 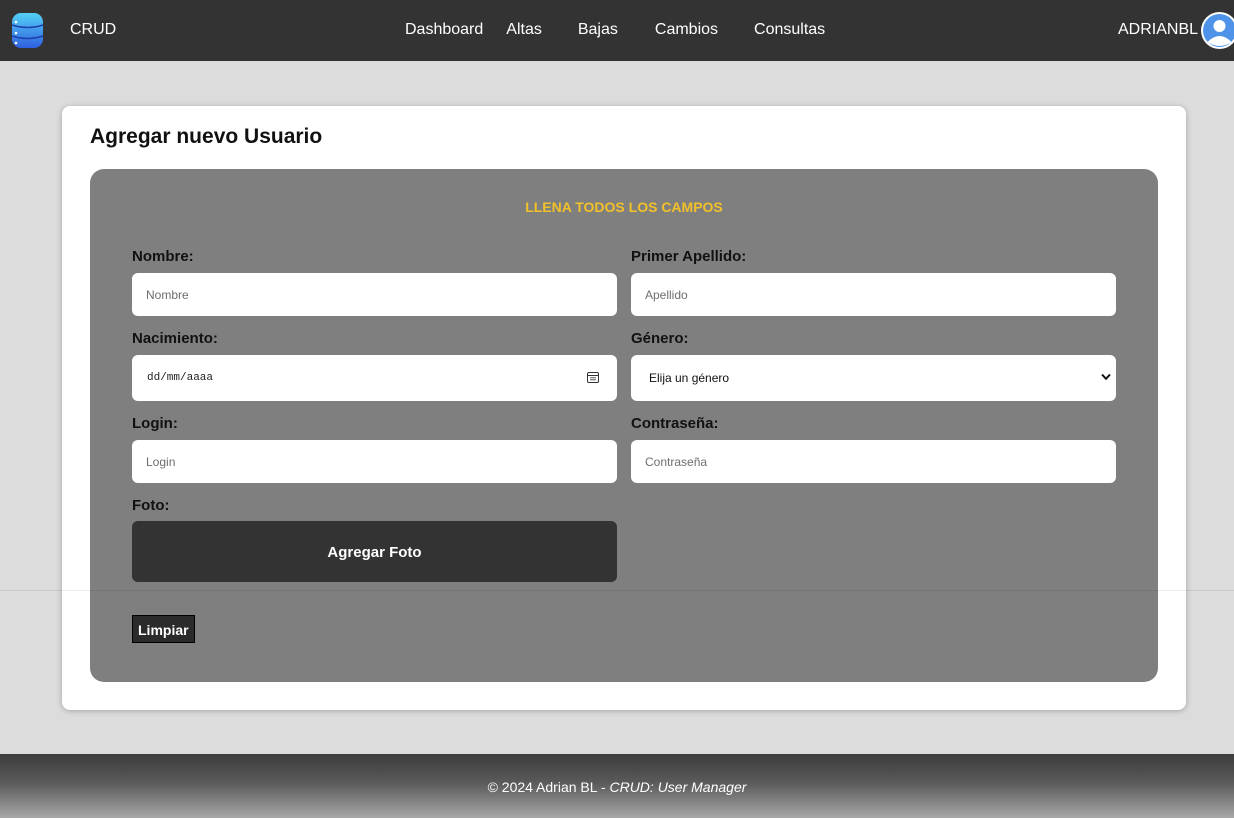 What do you see at coordinates (374, 294) in the screenshot?
I see `nombre-input` at bounding box center [374, 294].